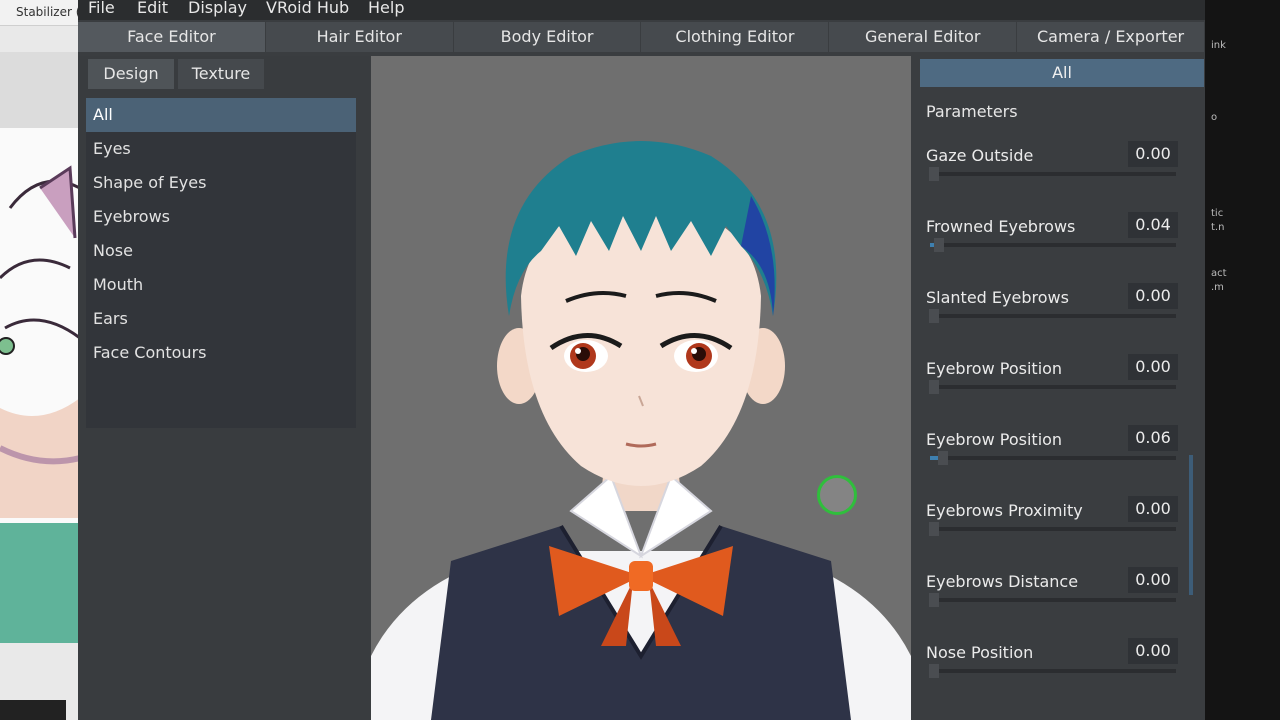 This screenshot has height=720, width=1280. I want to click on background-text: t.n, so click(1218, 227).